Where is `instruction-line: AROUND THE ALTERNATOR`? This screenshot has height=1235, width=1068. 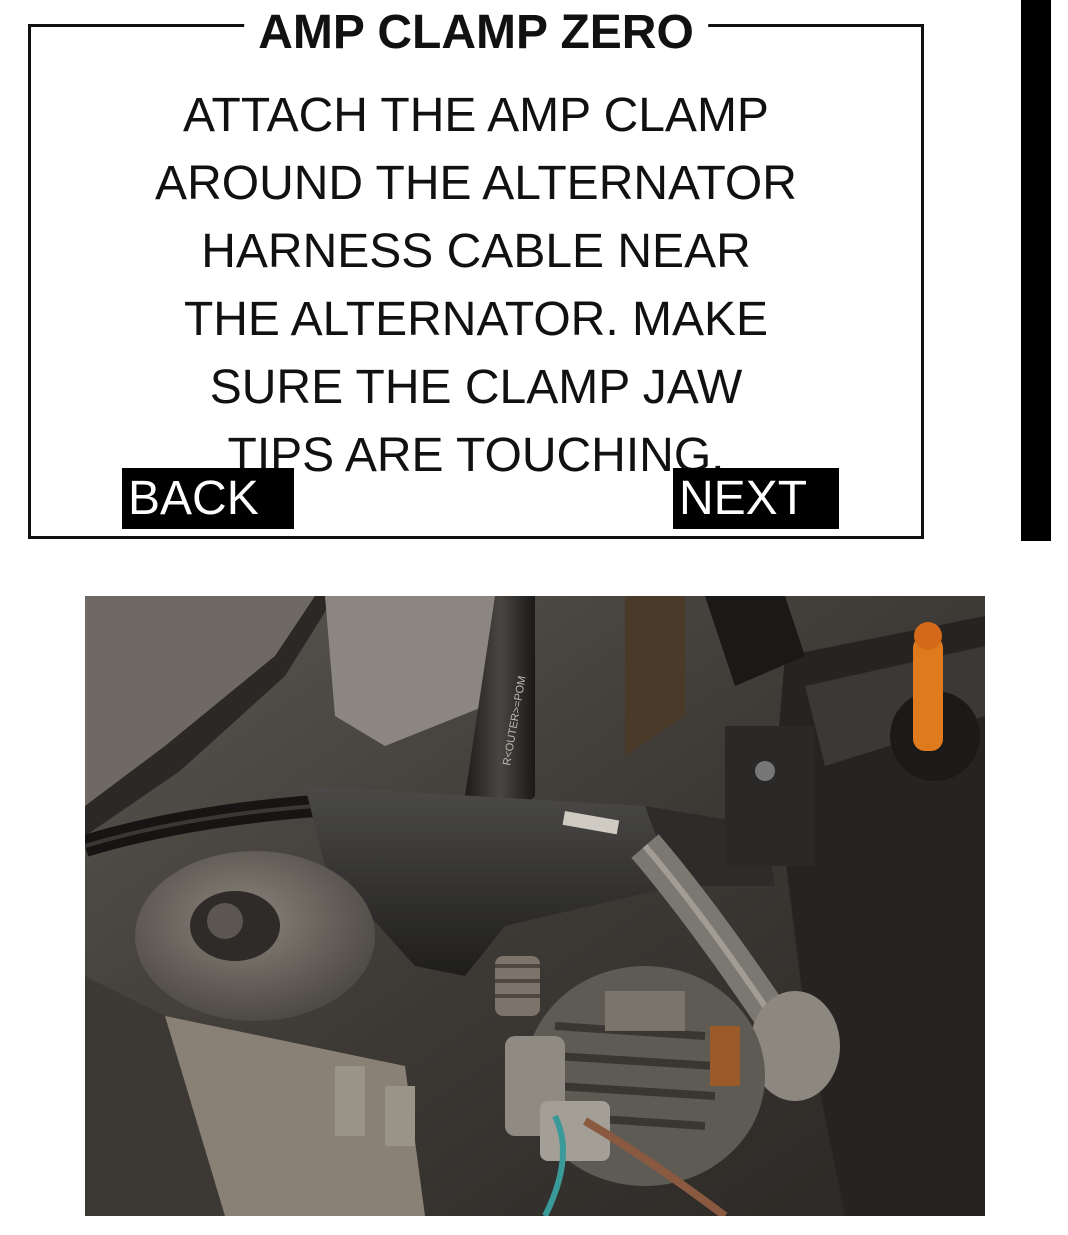
instruction-line: AROUND THE ALTERNATOR is located at coordinates (476, 183).